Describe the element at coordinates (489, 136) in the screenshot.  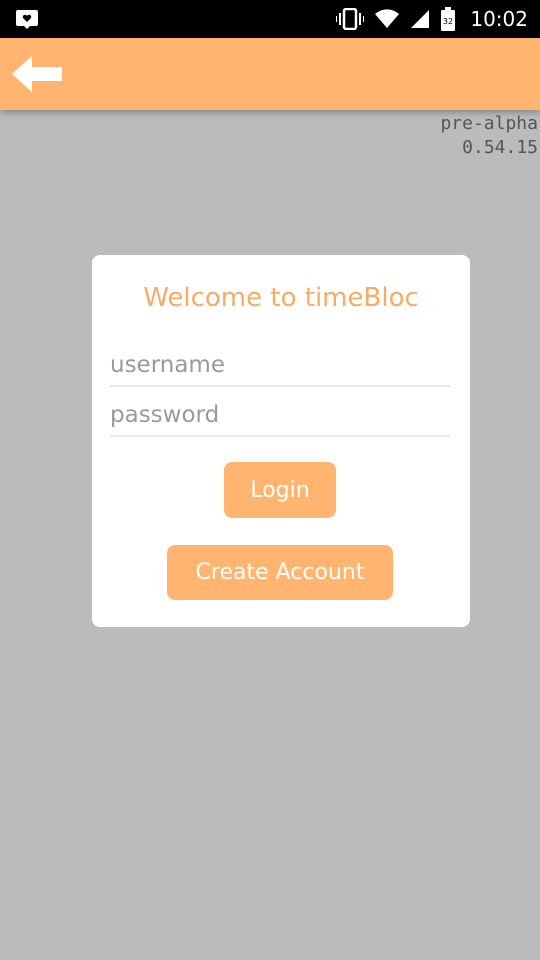
I see `version-label: pre-alpha 0.54.15` at that location.